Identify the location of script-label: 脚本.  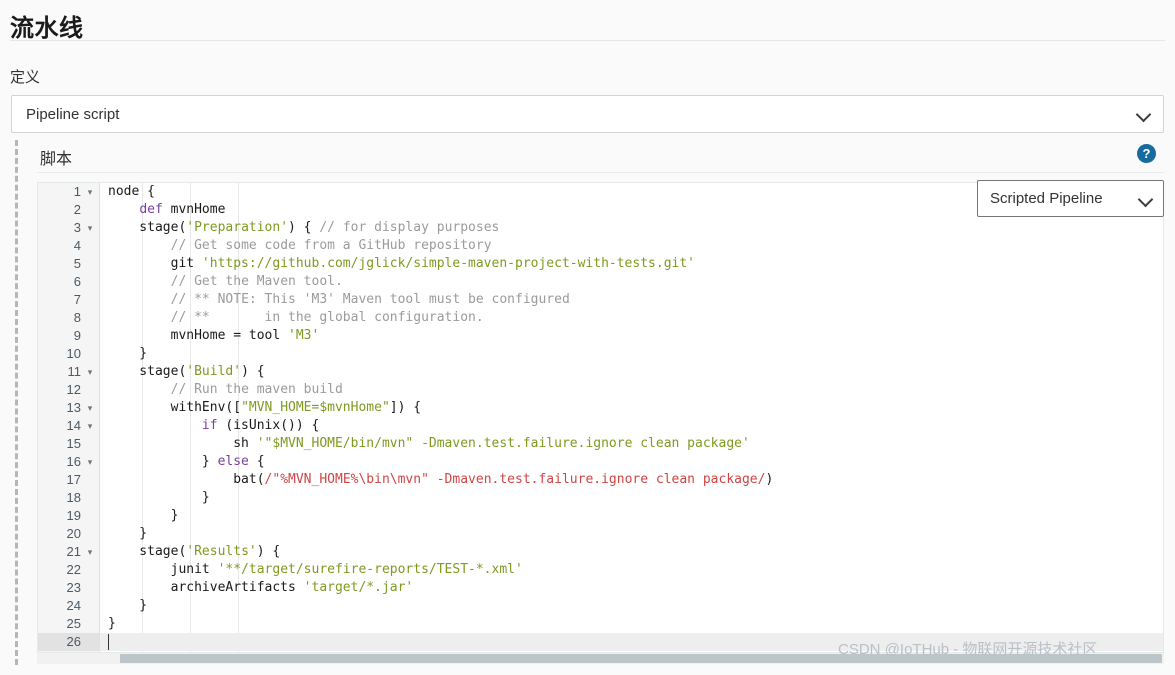
(56, 159).